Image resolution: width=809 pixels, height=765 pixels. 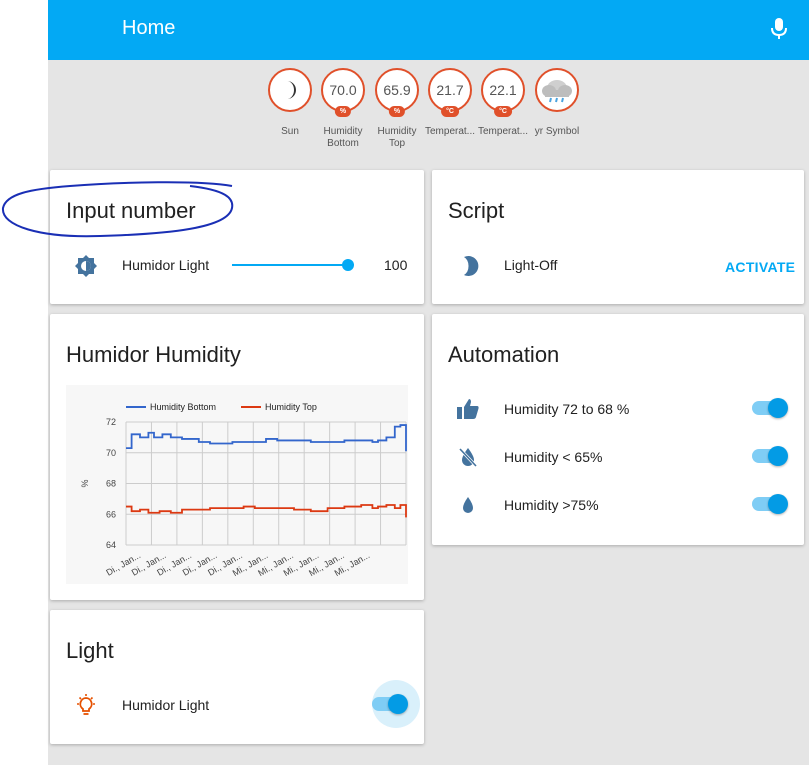 What do you see at coordinates (557, 131) in the screenshot?
I see `badge-label: yr Symbol` at bounding box center [557, 131].